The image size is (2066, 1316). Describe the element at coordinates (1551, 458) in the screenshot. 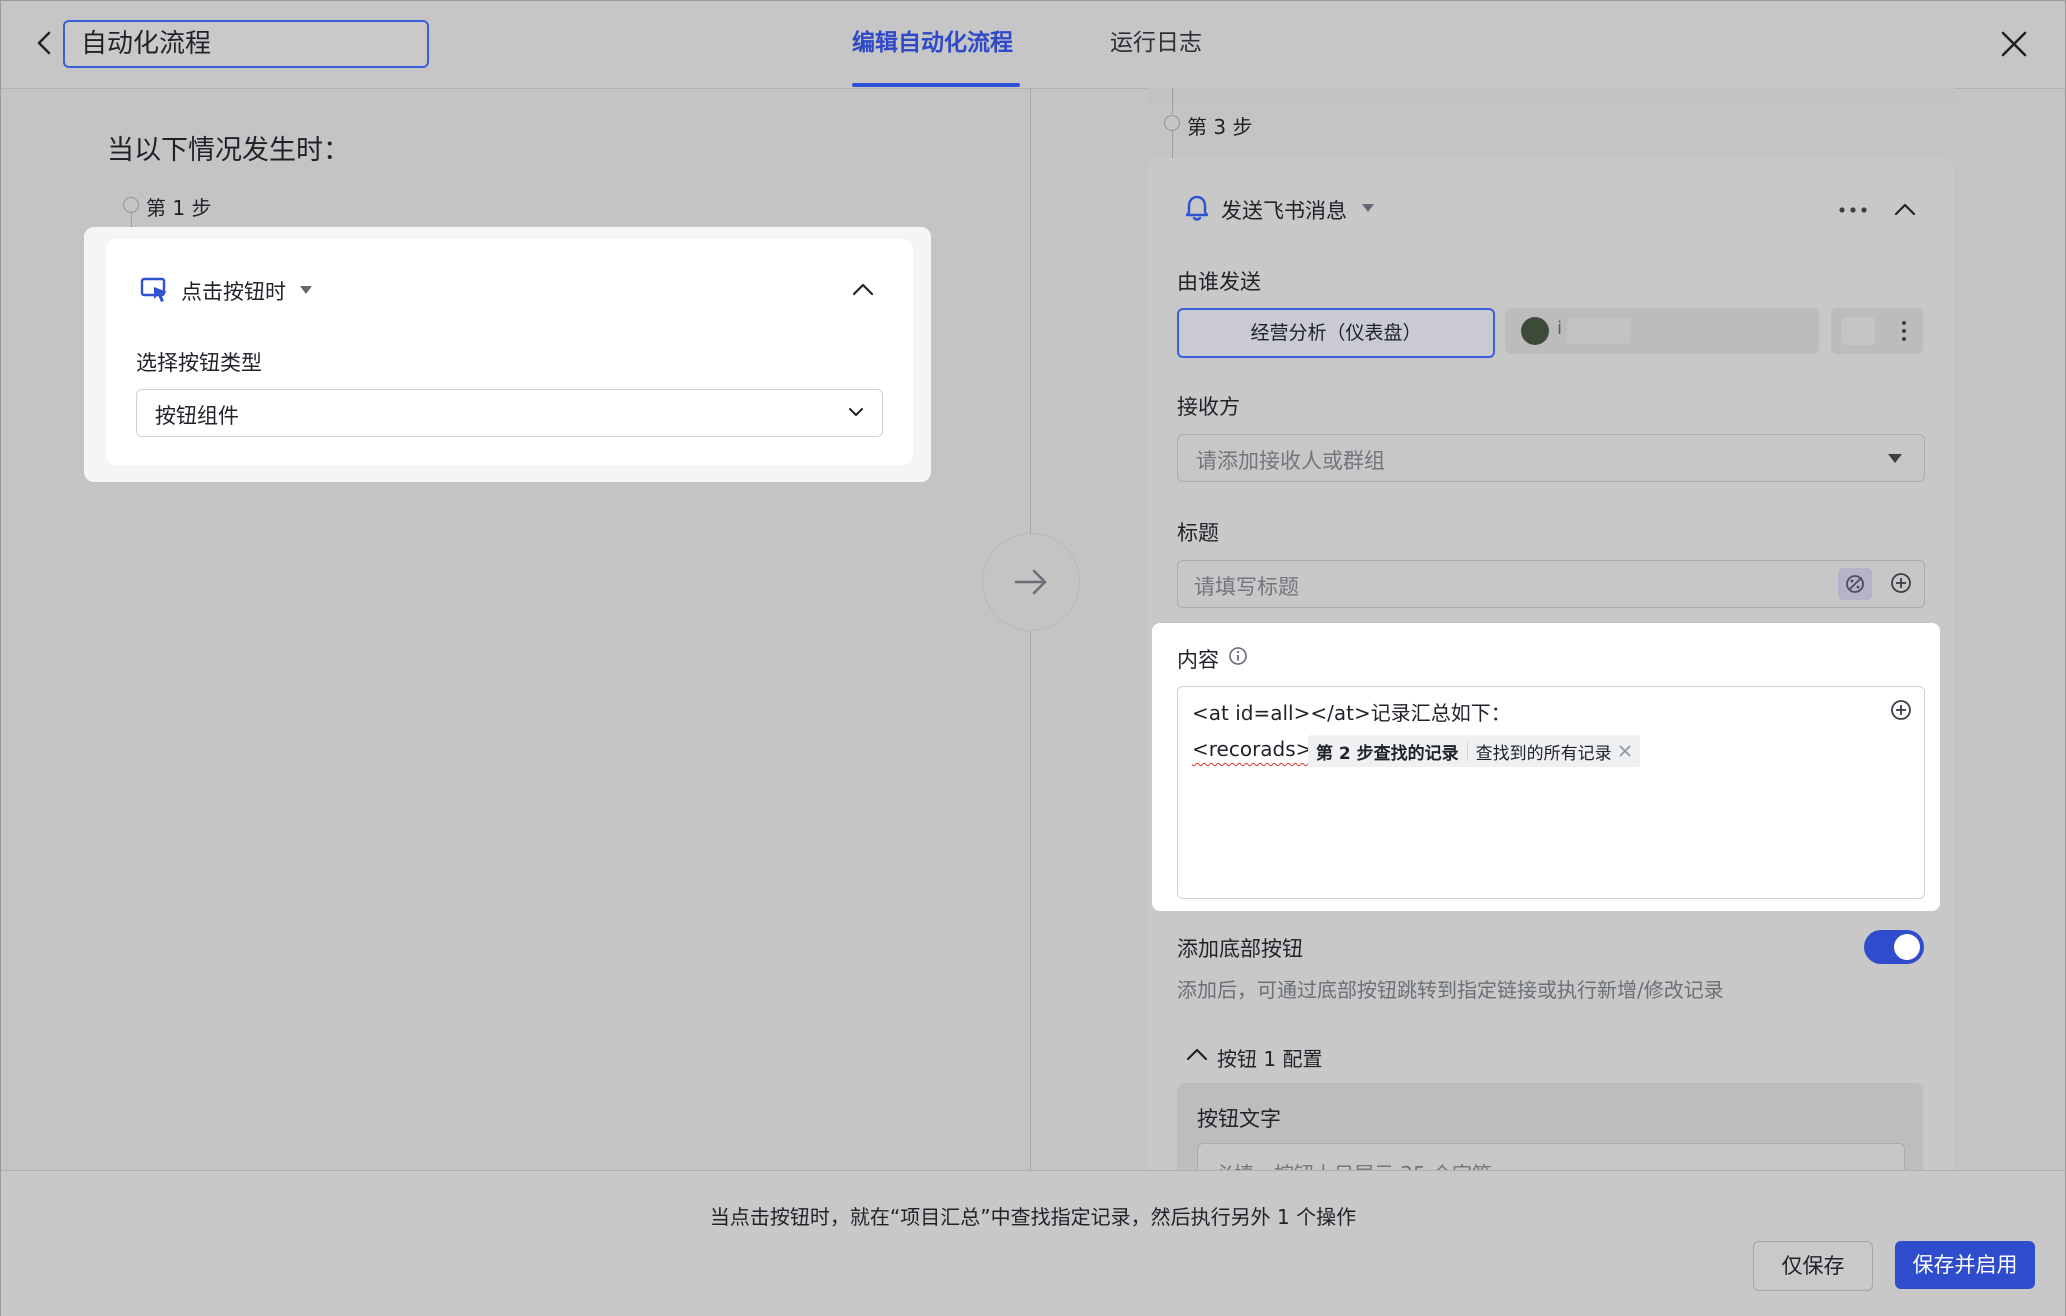

I see `recipient-select: 请添加接收人或群组` at that location.